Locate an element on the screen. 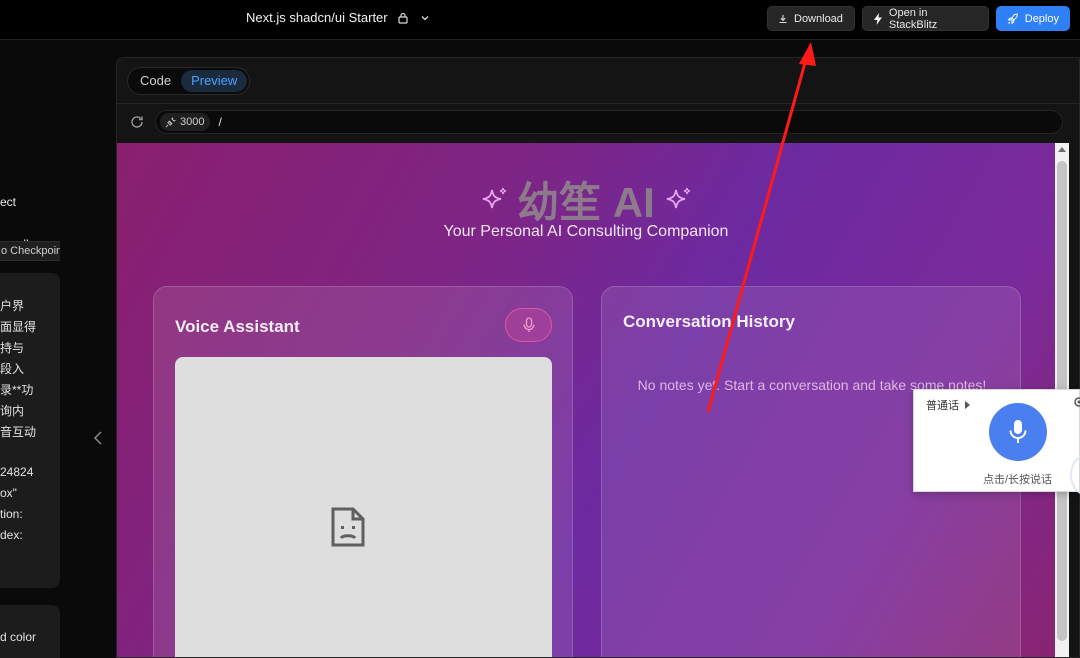 The image size is (1080, 658). divider is located at coordinates (598, 103).